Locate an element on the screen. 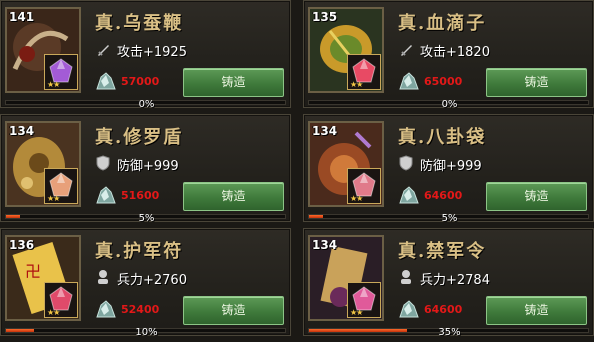  item-portrait: 卍 136 ★★ is located at coordinates (43, 278).